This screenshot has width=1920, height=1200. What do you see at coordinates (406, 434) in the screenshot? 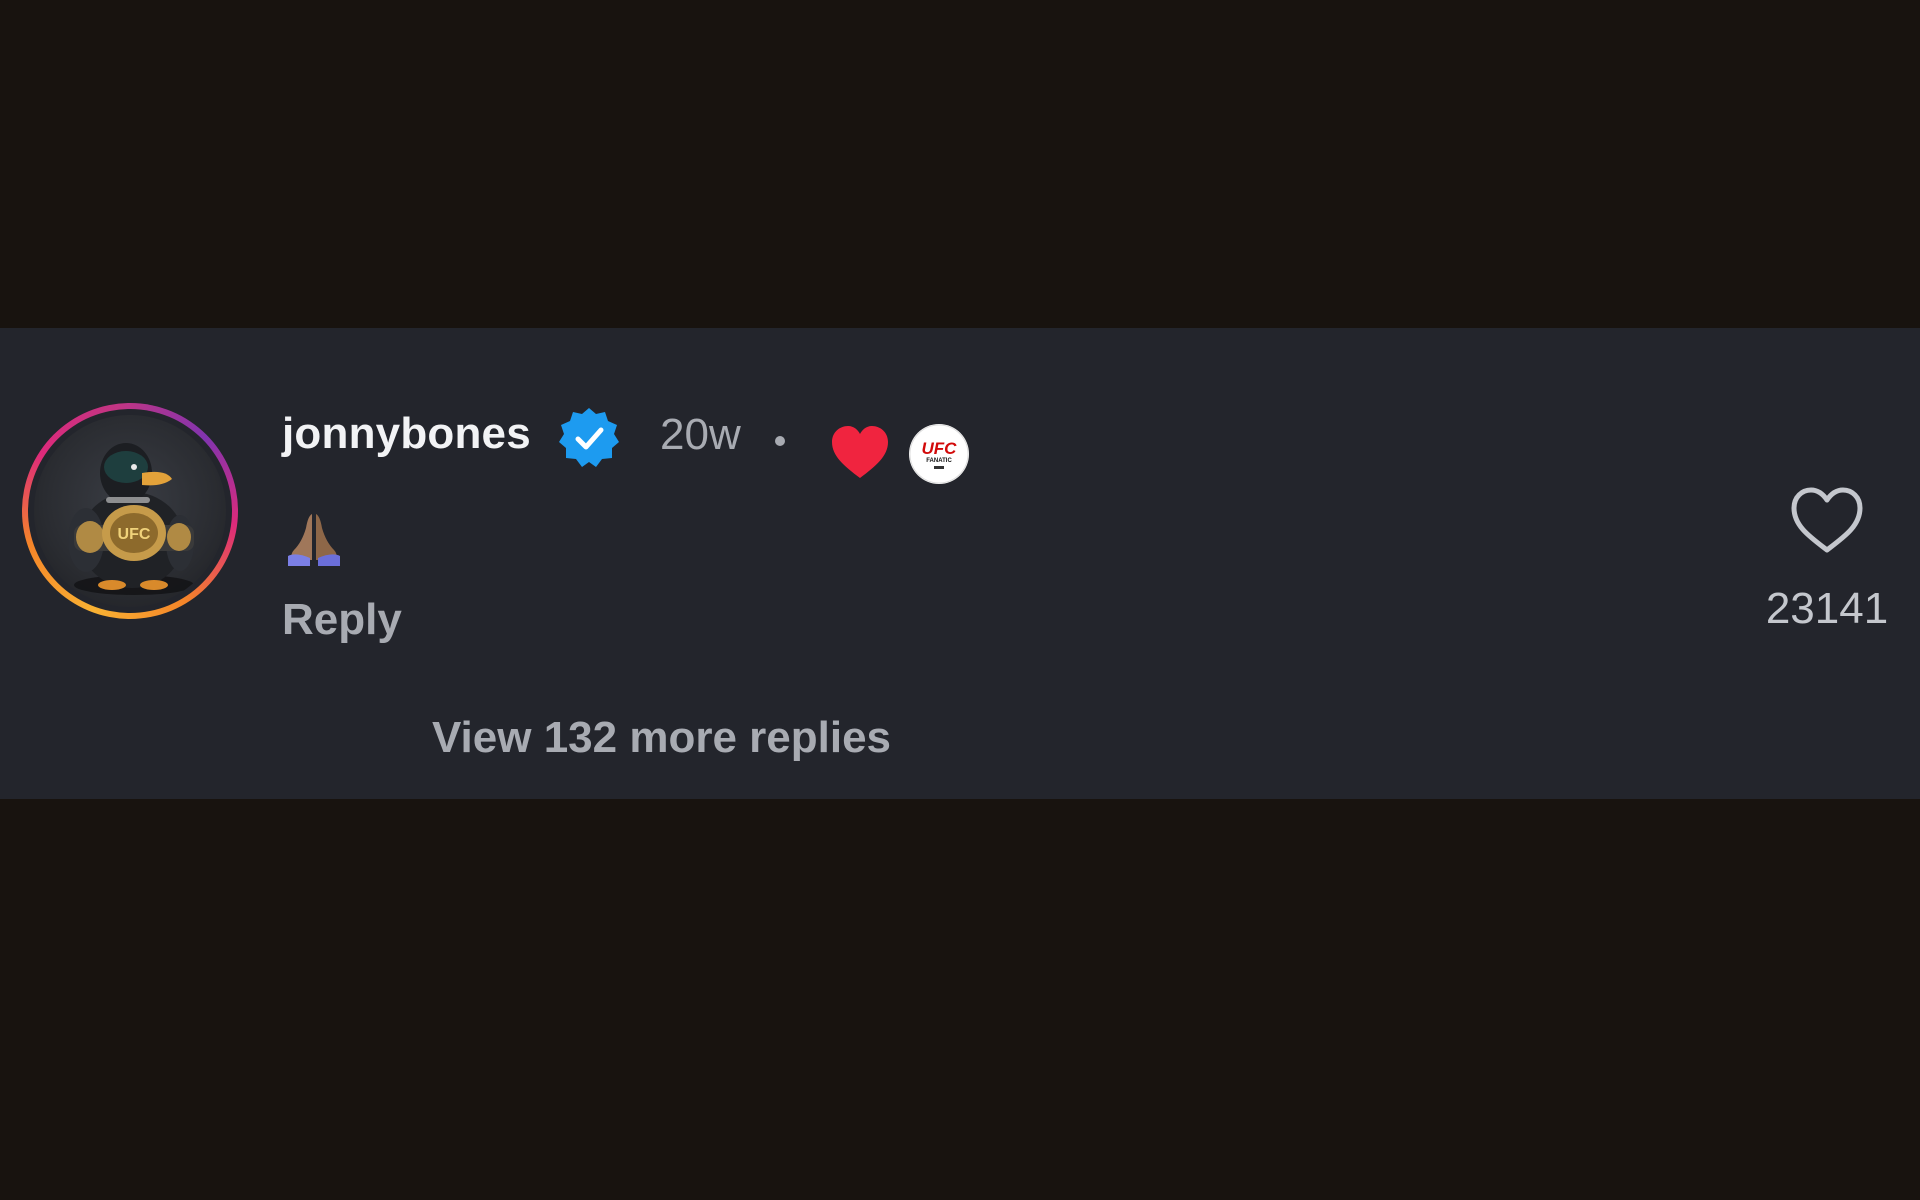
I see `username-link: jonnybones` at bounding box center [406, 434].